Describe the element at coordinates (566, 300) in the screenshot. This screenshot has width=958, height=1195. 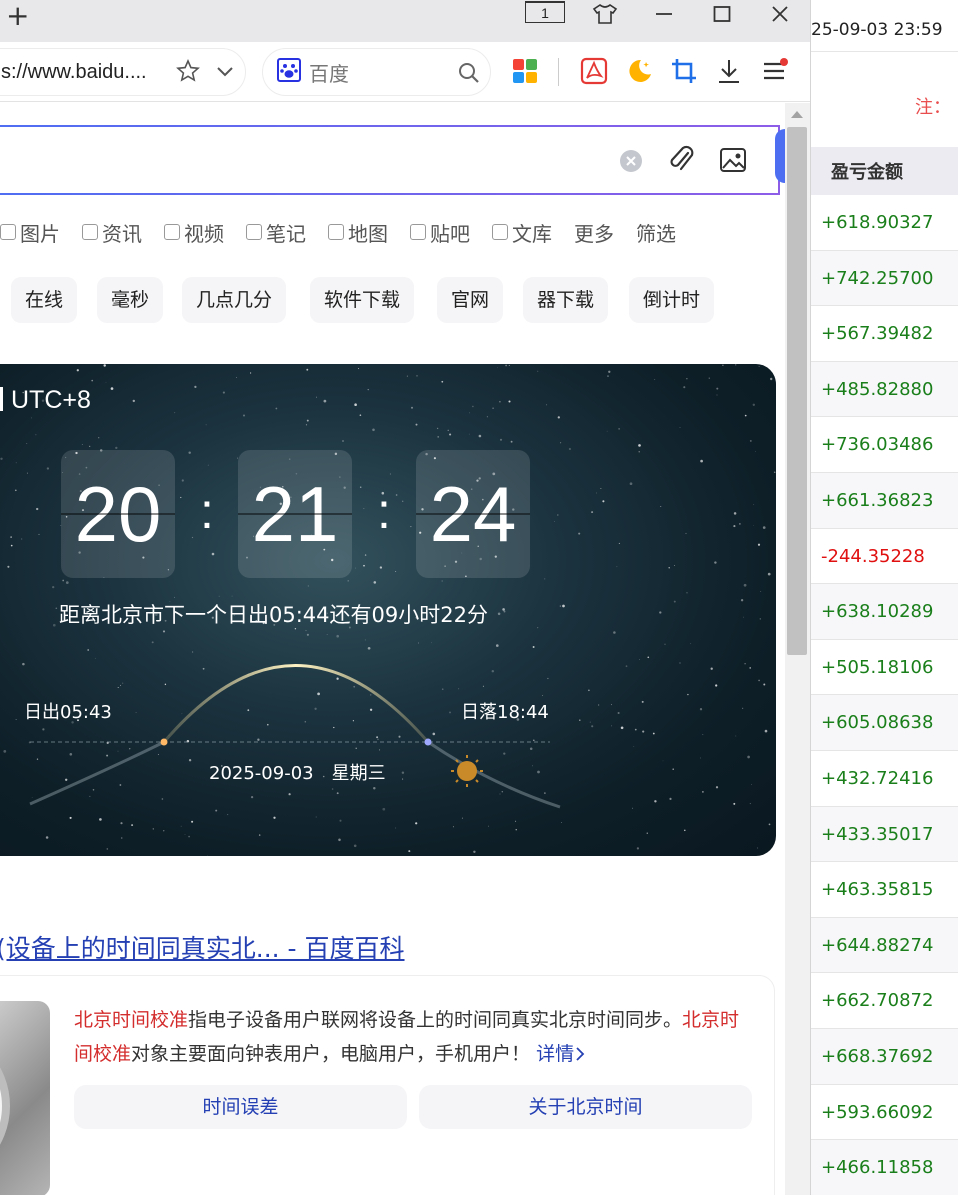
I see `related-tag: 器下载` at that location.